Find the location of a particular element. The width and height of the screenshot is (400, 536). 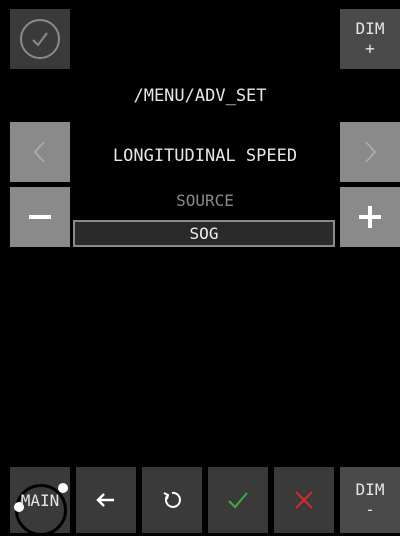

source-label: SOURCE is located at coordinates (205, 200).